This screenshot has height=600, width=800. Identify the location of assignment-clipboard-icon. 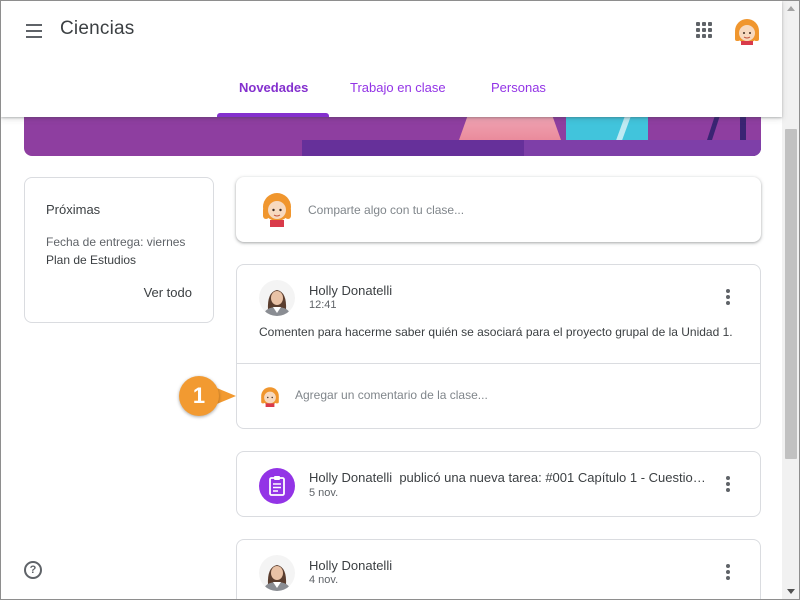
(277, 486).